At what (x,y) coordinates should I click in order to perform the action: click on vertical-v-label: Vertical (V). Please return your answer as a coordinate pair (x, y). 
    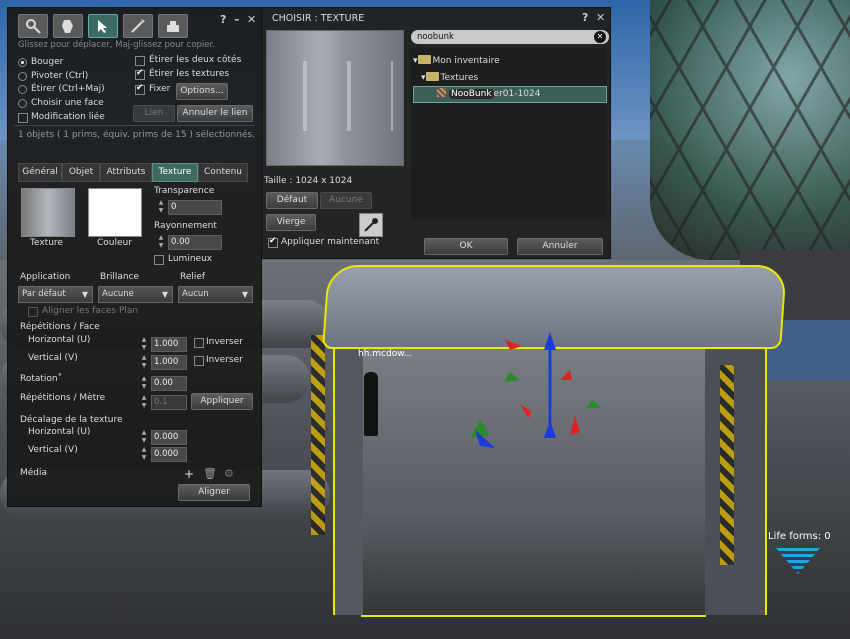
    Looking at the image, I should click on (53, 358).